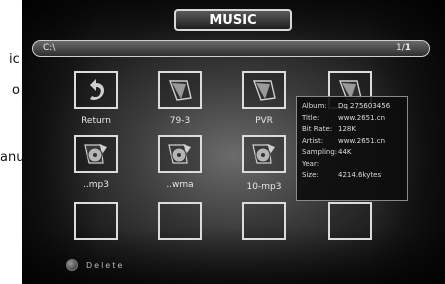  I want to click on page-title: MUSIC, so click(233, 20).